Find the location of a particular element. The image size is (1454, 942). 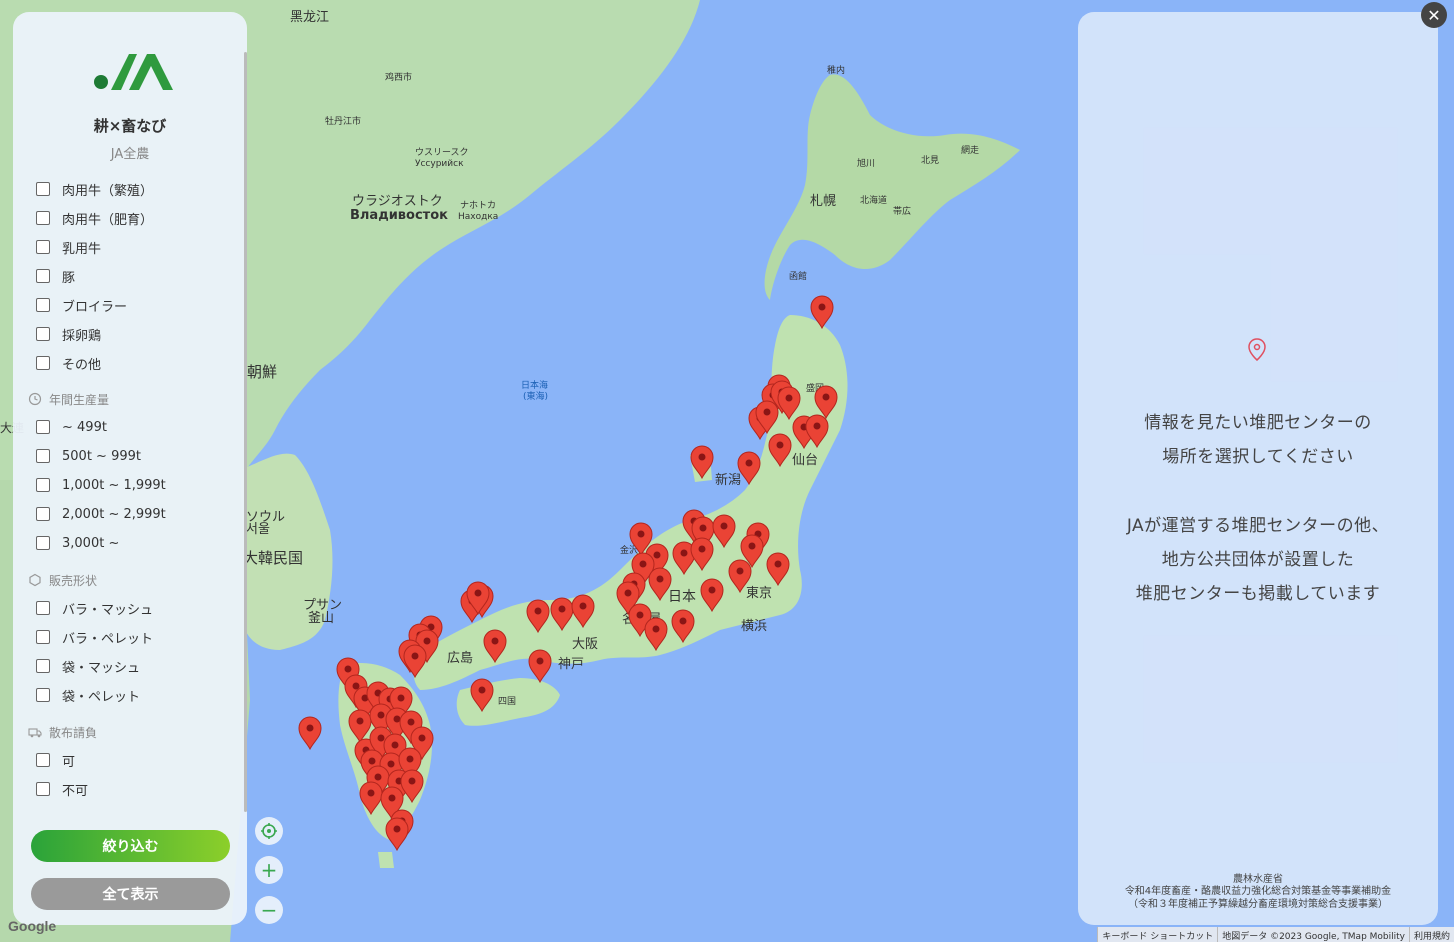

checkbox-label: ~ 499t is located at coordinates (84, 427).